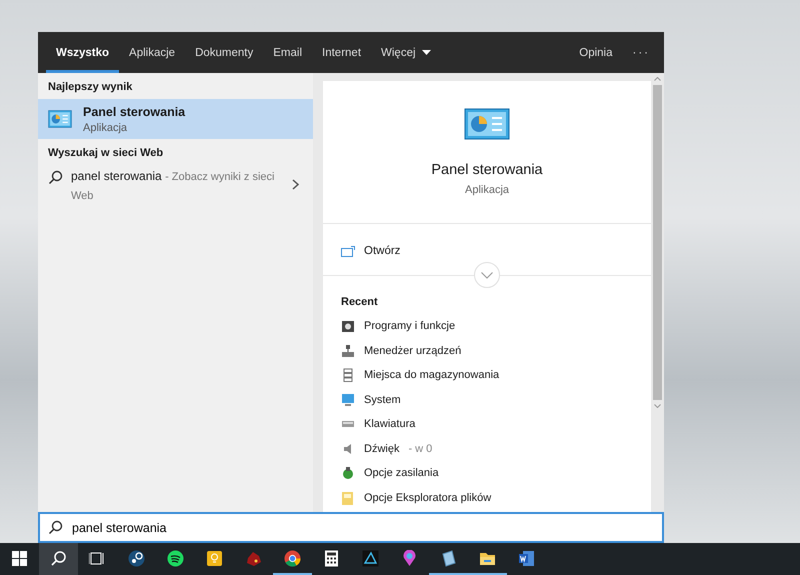 Image resolution: width=800 pixels, height=575 pixels. I want to click on color-drop-icon, so click(409, 558).